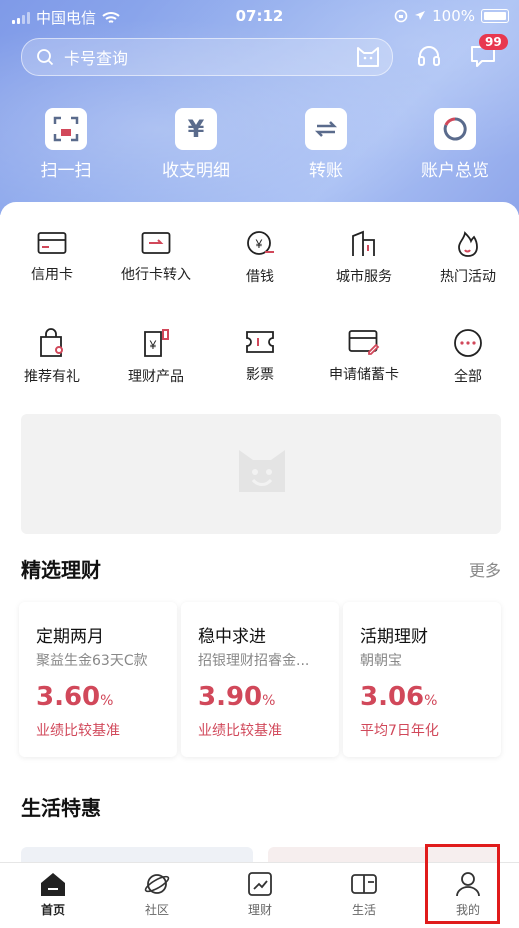  Describe the element at coordinates (53, 884) in the screenshot. I see `home-icon` at that location.